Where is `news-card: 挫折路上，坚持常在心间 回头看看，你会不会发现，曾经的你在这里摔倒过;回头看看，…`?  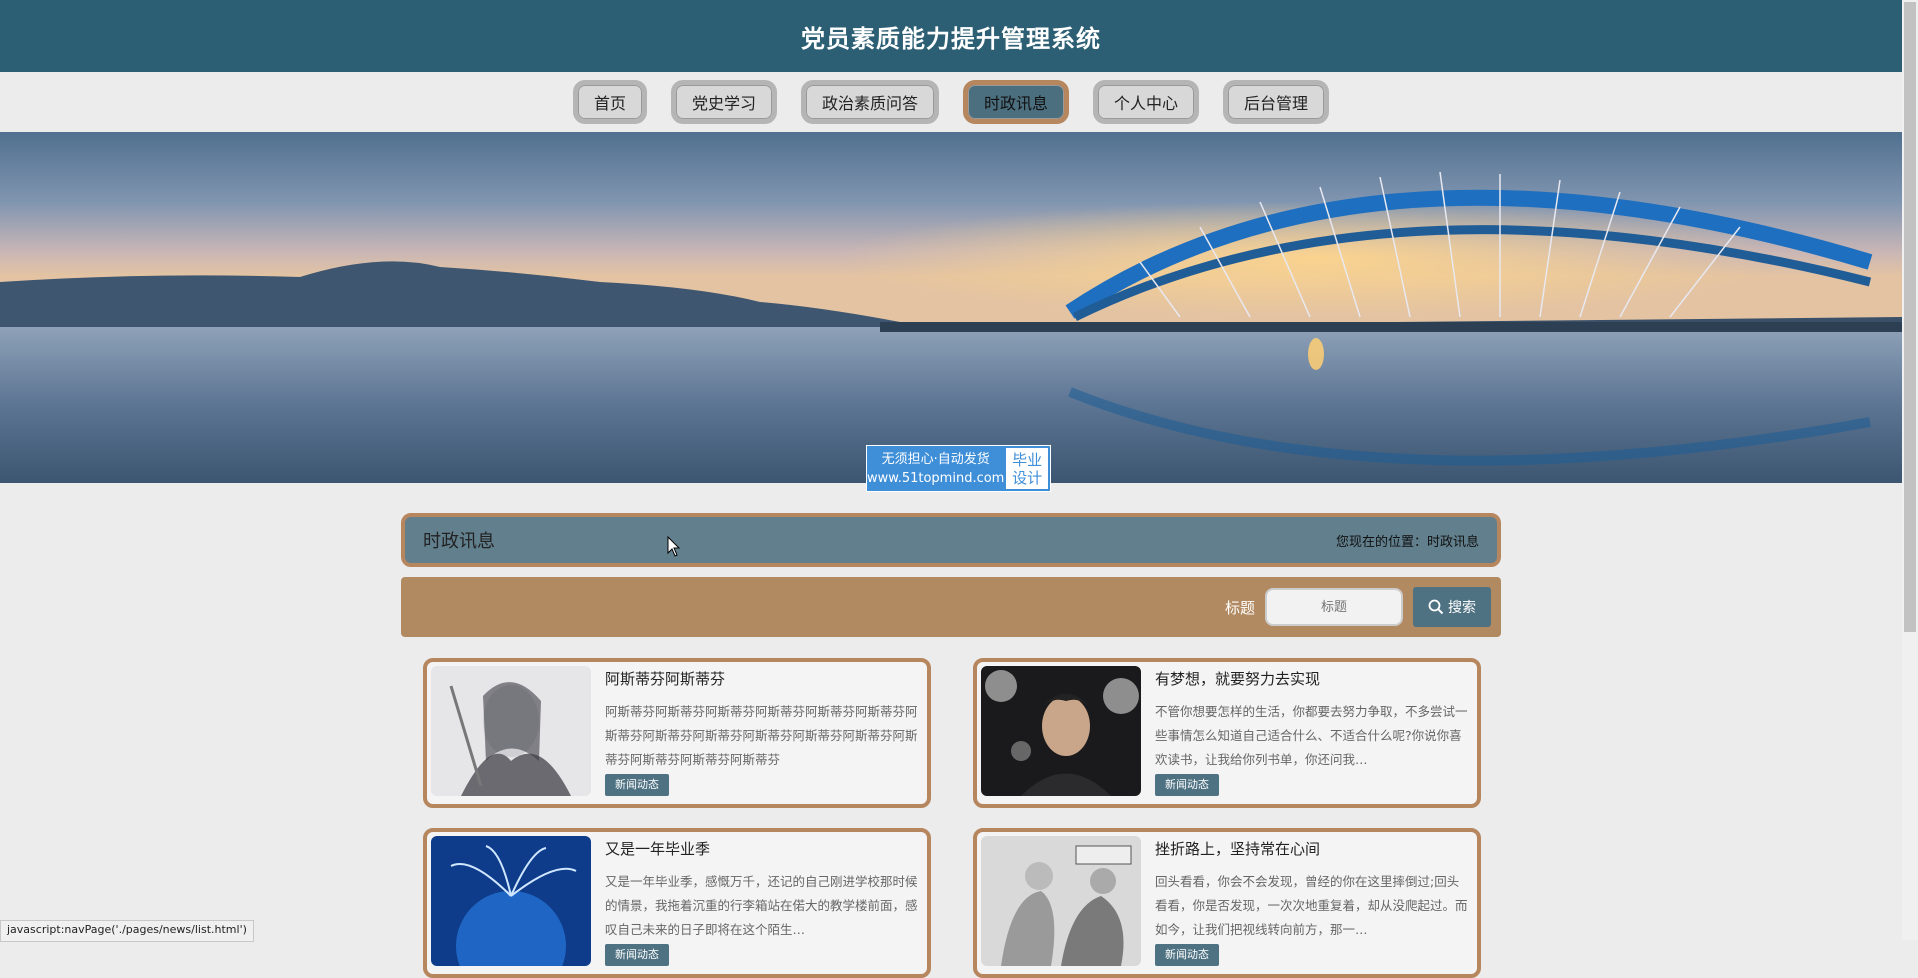 news-card: 挫折路上，坚持常在心间 回头看看，你会不会发现，曾经的你在这里摔倒过;回头看看，… is located at coordinates (1227, 903).